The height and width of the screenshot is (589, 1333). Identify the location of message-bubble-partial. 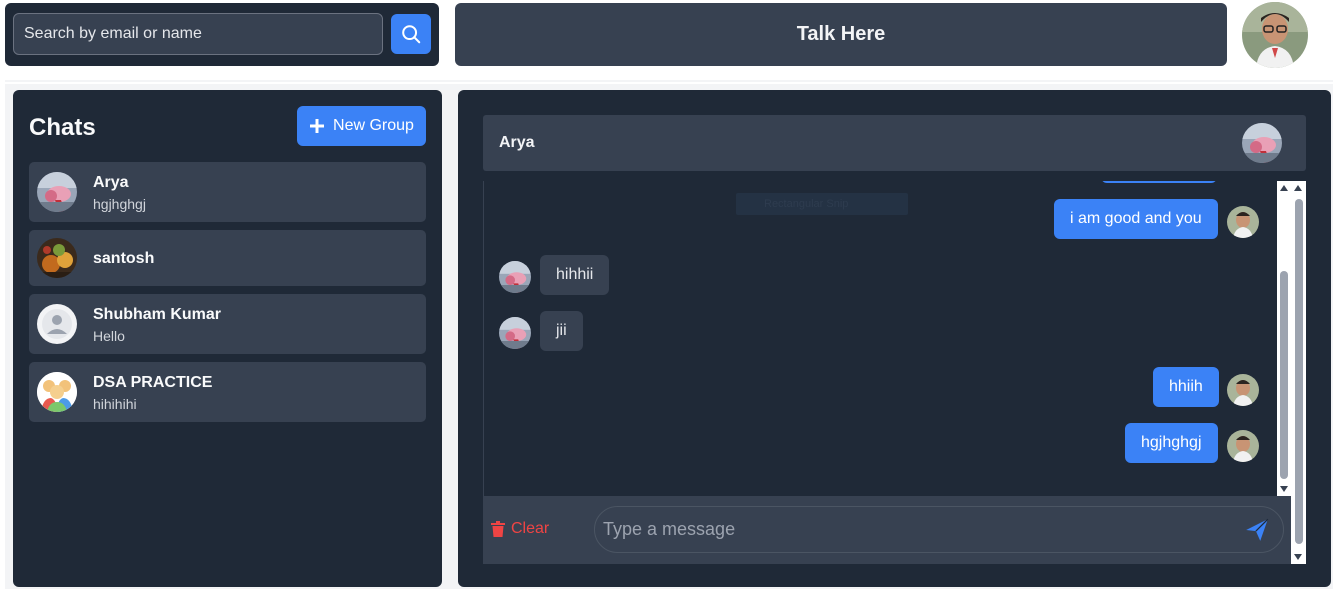
(1159, 182).